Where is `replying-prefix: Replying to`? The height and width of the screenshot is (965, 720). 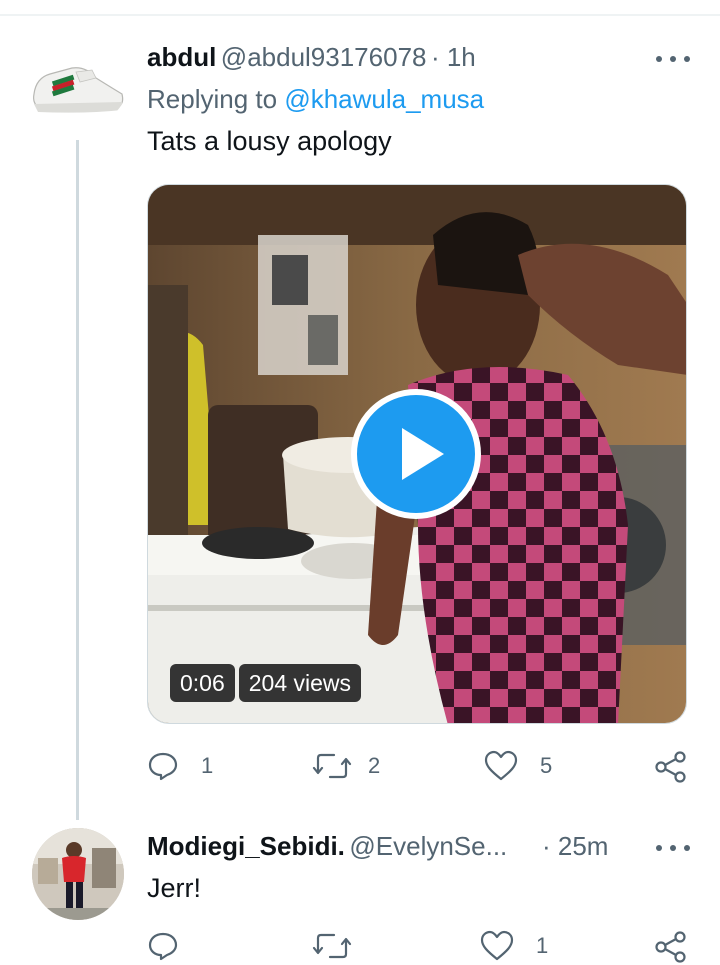 replying-prefix: Replying to is located at coordinates (212, 99).